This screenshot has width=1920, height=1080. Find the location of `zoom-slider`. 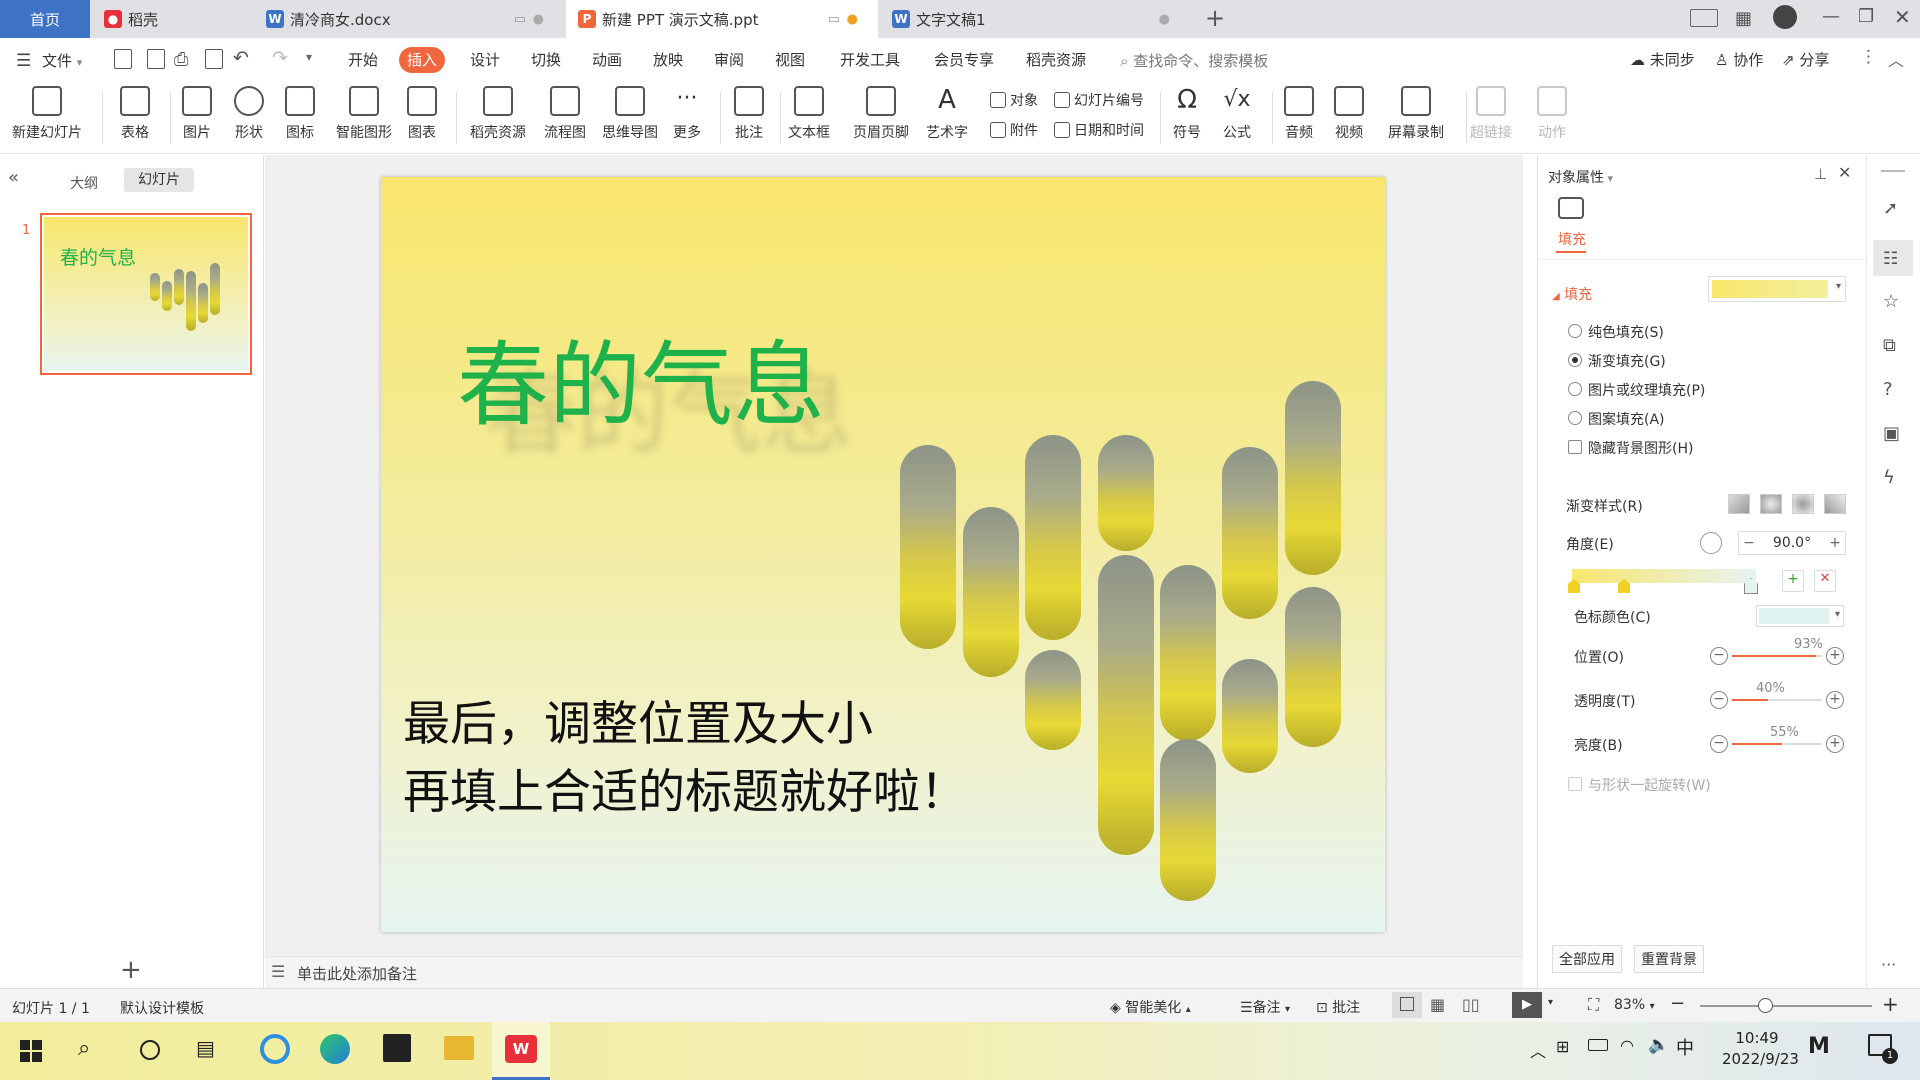

zoom-slider is located at coordinates (1786, 1006).